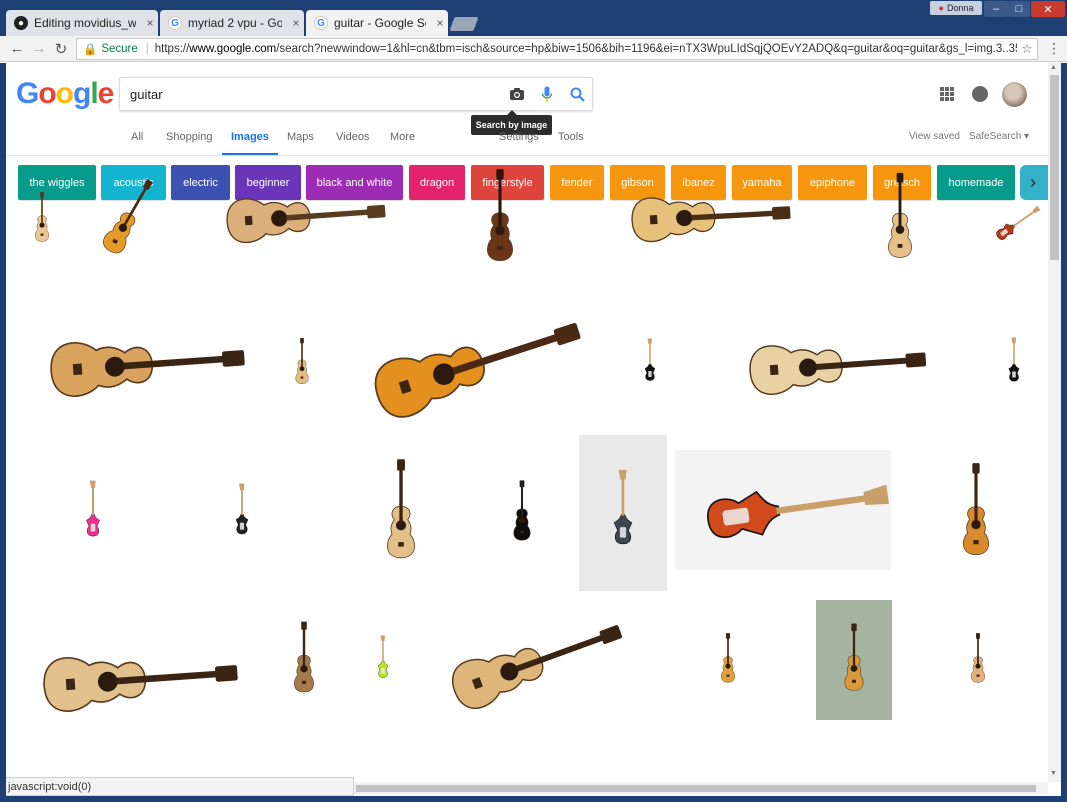 Image resolution: width=1067 pixels, height=802 pixels. What do you see at coordinates (996, 9) in the screenshot?
I see `minimize-button: –` at bounding box center [996, 9].